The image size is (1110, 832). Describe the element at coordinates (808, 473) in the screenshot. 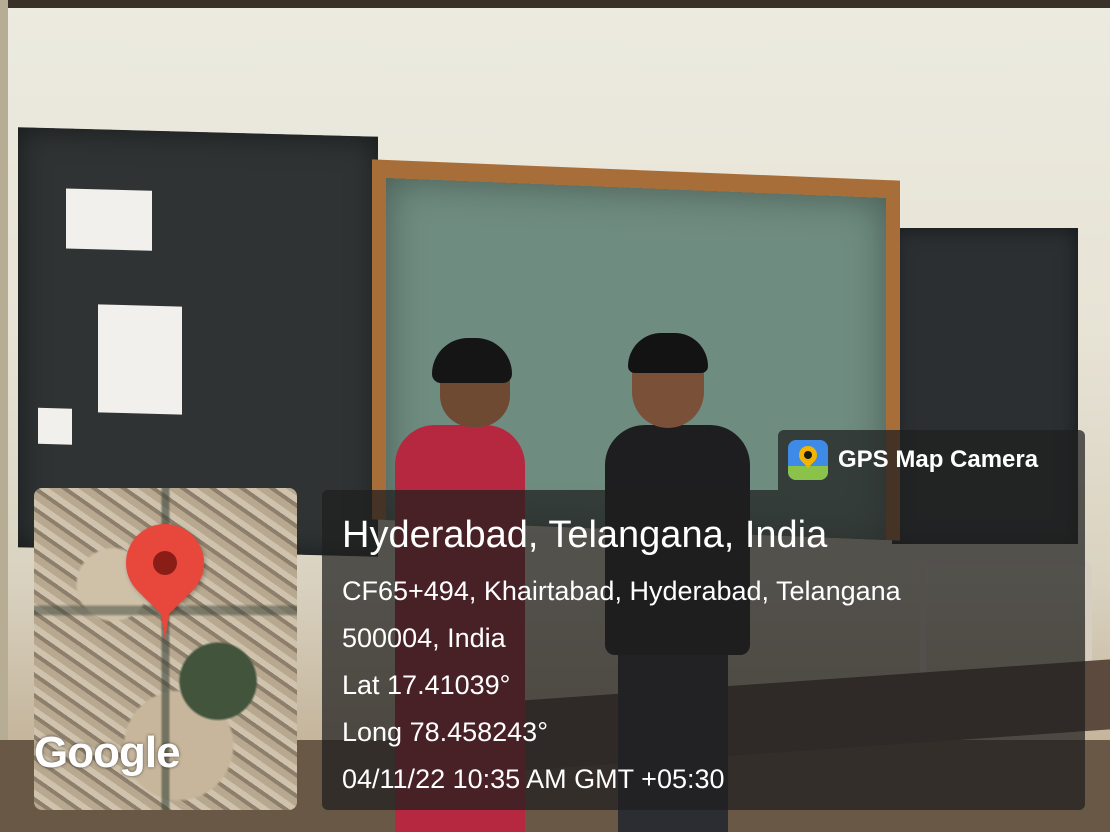

I see `icon-land` at that location.